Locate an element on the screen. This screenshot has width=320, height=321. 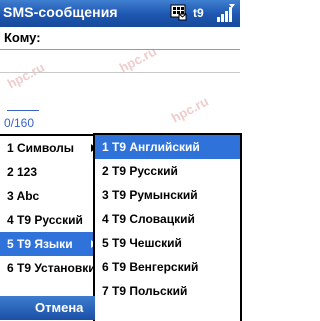
submenu-item-polish: 7 T9 Польский is located at coordinates (167, 291).